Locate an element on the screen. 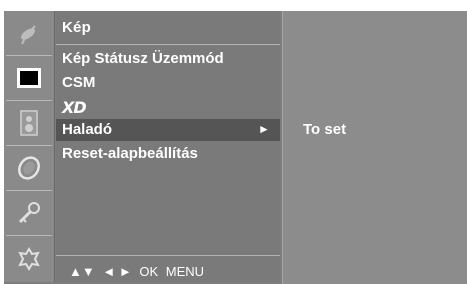 The image size is (467, 284). menu-item-reset: Reset-alapbeállítás is located at coordinates (168, 154).